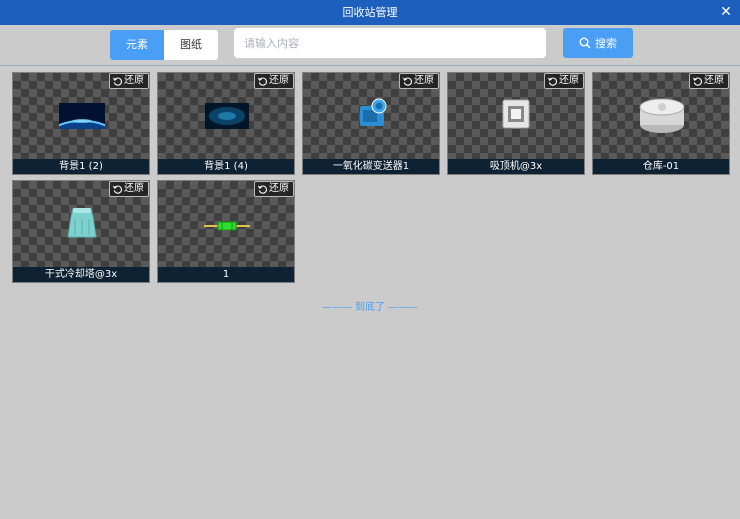 The height and width of the screenshot is (519, 740). I want to click on recycle-item: 还原 一氧化碳变送器1, so click(371, 123).